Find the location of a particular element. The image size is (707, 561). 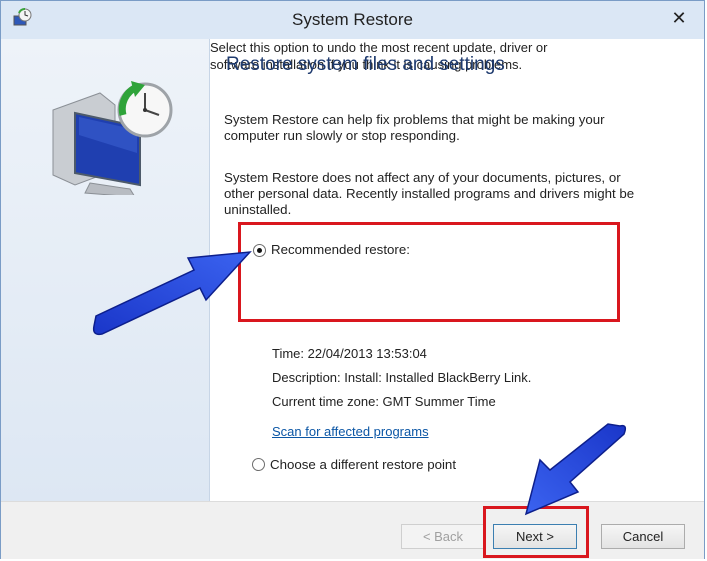

back-button: < Back is located at coordinates (443, 536).